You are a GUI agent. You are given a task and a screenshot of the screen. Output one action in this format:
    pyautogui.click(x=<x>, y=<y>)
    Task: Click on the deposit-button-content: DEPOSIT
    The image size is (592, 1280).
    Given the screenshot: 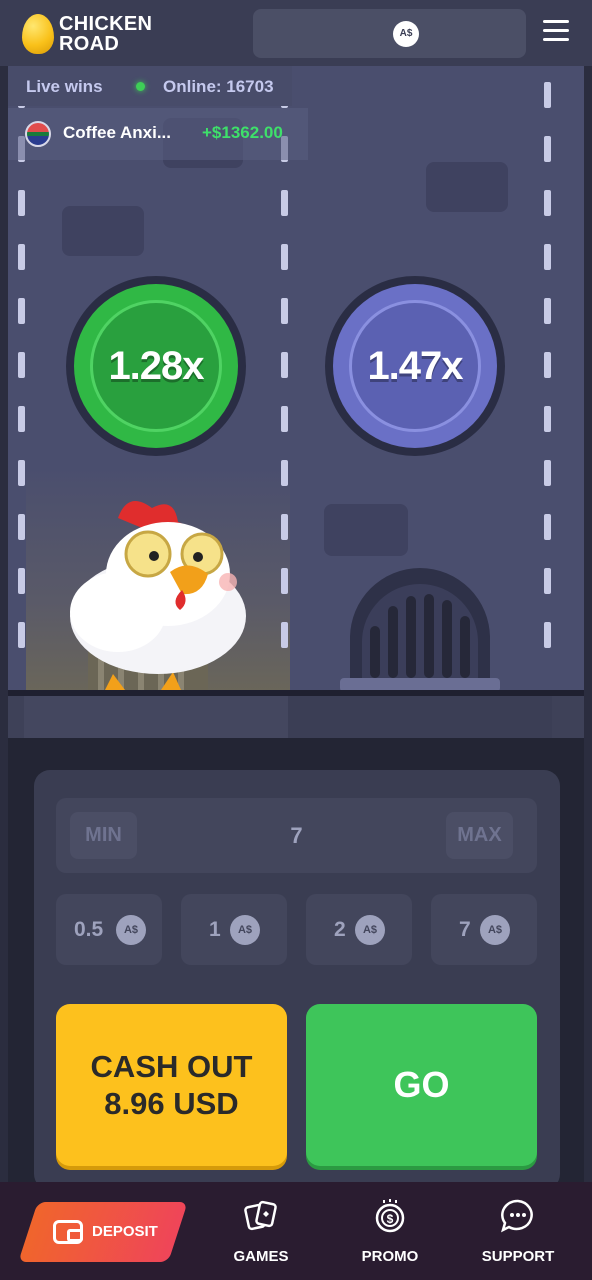 What is the action you would take?
    pyautogui.click(x=115, y=1232)
    